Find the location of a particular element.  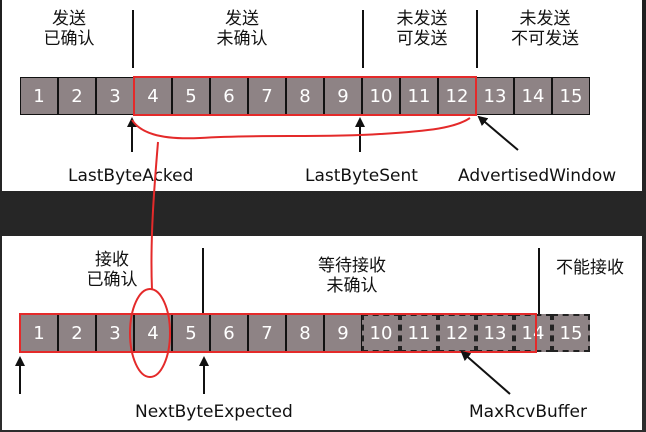

sender-byte-cell: 8 is located at coordinates (305, 96).